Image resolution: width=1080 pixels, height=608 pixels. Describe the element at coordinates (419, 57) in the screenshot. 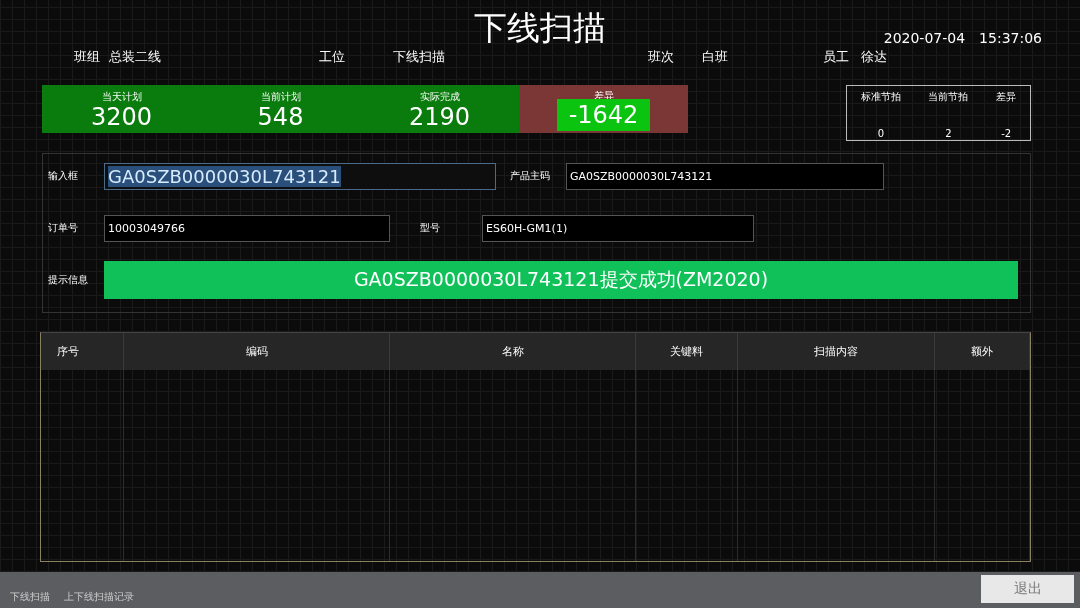

I see `info-value: 下线扫描` at that location.